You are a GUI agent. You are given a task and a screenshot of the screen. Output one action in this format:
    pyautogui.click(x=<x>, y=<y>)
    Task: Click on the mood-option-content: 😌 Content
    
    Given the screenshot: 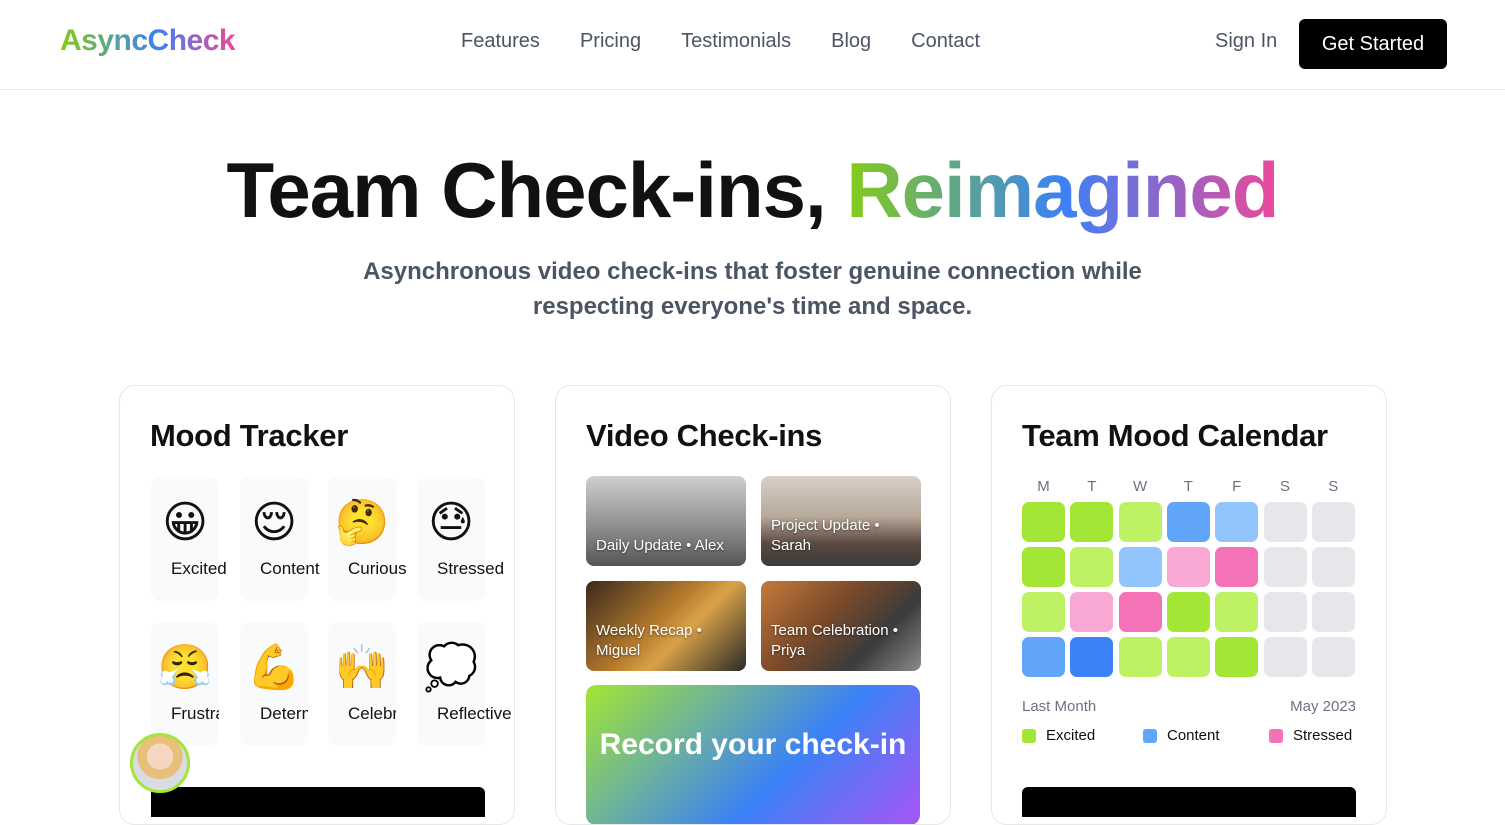 What is the action you would take?
    pyautogui.click(x=280, y=539)
    